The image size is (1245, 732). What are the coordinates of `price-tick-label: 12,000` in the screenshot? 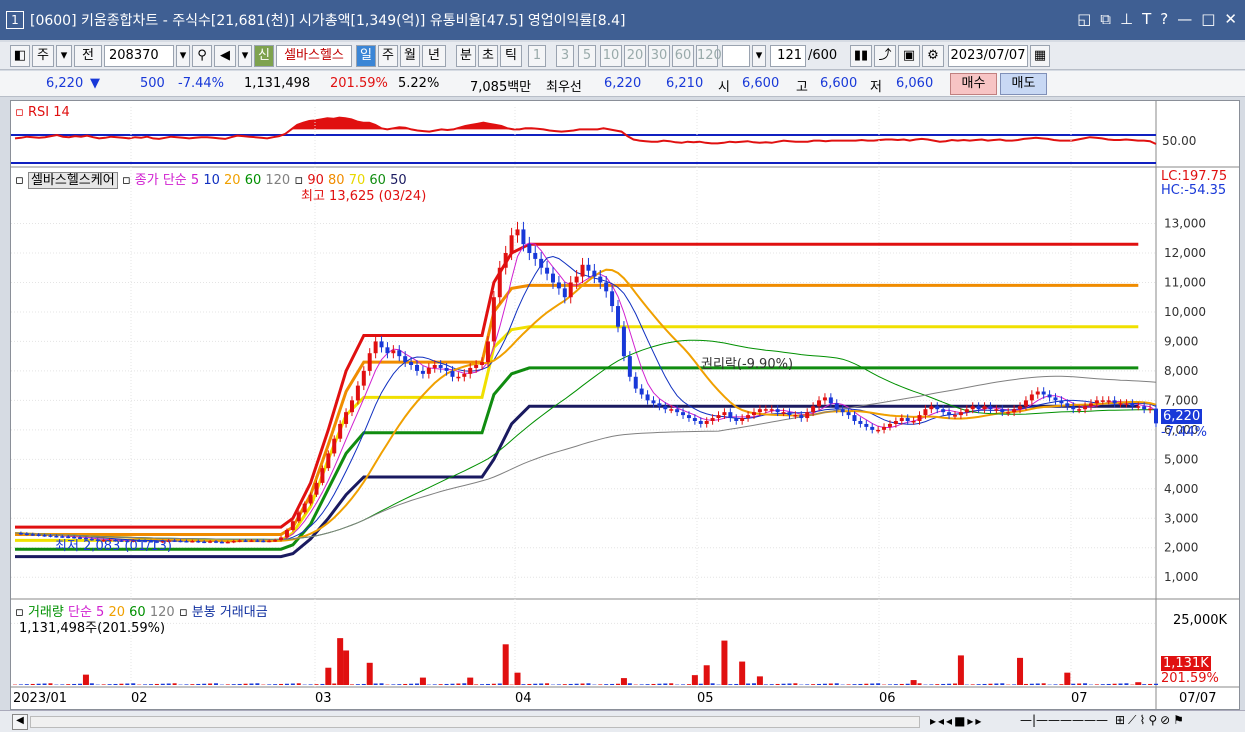 It's located at (1185, 253).